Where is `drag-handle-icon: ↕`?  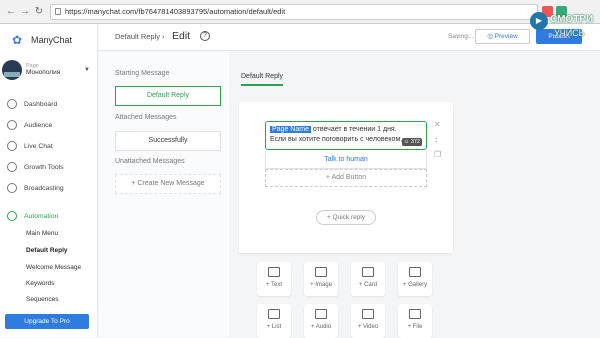 drag-handle-icon: ↕ is located at coordinates (436, 139).